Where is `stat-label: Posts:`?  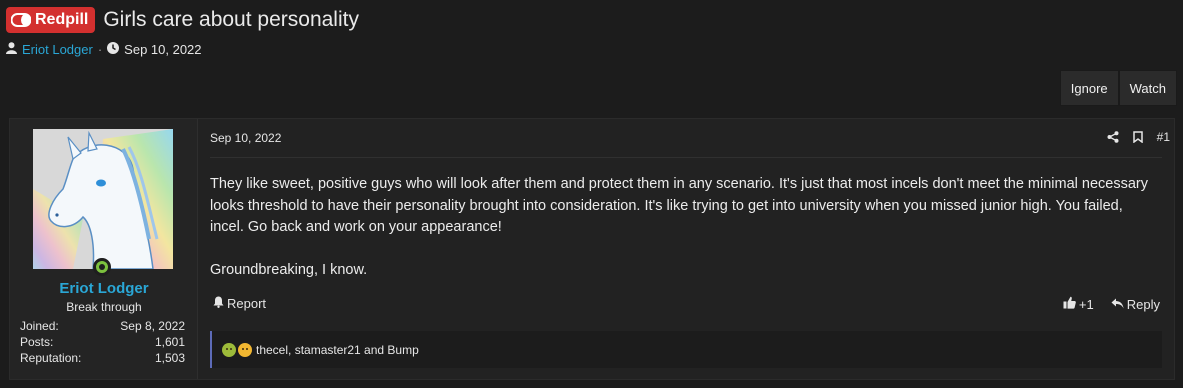 stat-label: Posts: is located at coordinates (37, 342).